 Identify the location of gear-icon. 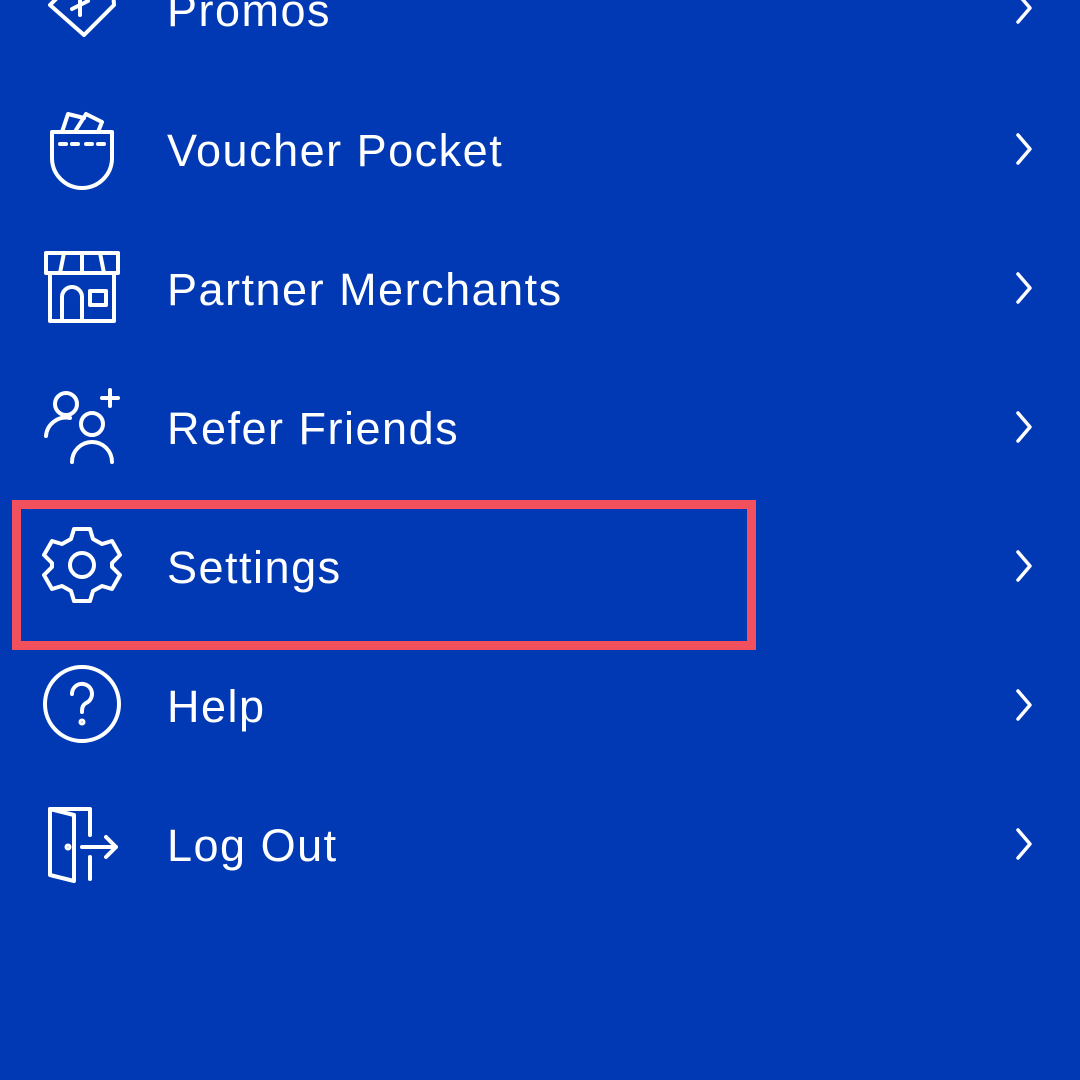
(82, 565).